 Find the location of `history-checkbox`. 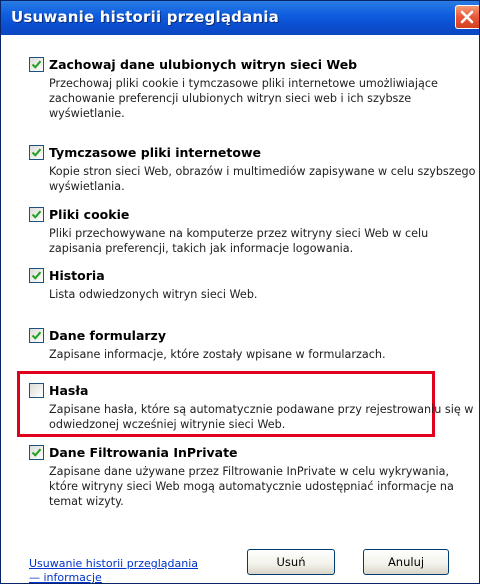

history-checkbox is located at coordinates (36, 275).